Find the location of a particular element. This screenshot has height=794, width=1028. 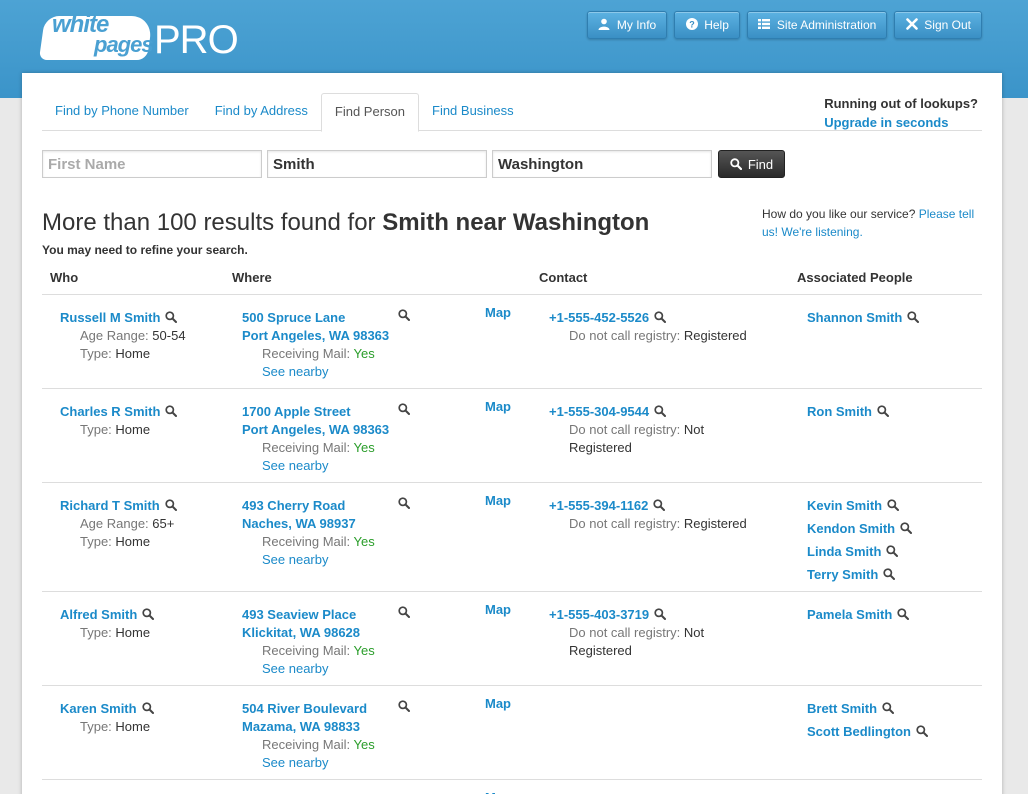

associated-person-link: Ron Smith is located at coordinates (839, 411).